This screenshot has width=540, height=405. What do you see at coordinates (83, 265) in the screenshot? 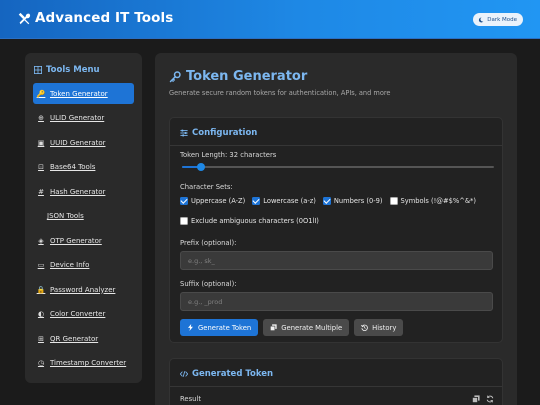
I see `sidebar-item-device-info: ▭ Device Info` at bounding box center [83, 265].